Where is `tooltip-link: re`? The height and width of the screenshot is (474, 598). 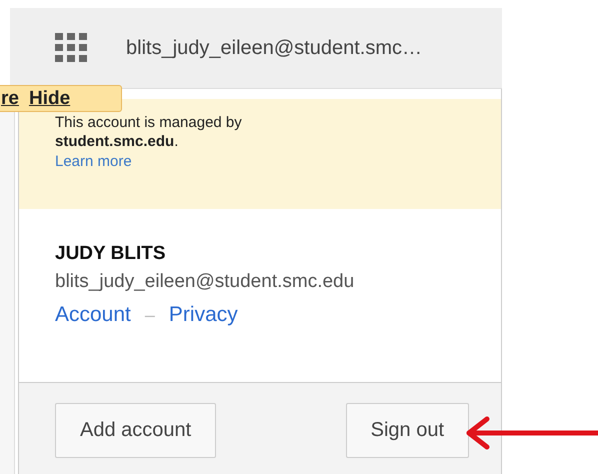
tooltip-link: re is located at coordinates (10, 99).